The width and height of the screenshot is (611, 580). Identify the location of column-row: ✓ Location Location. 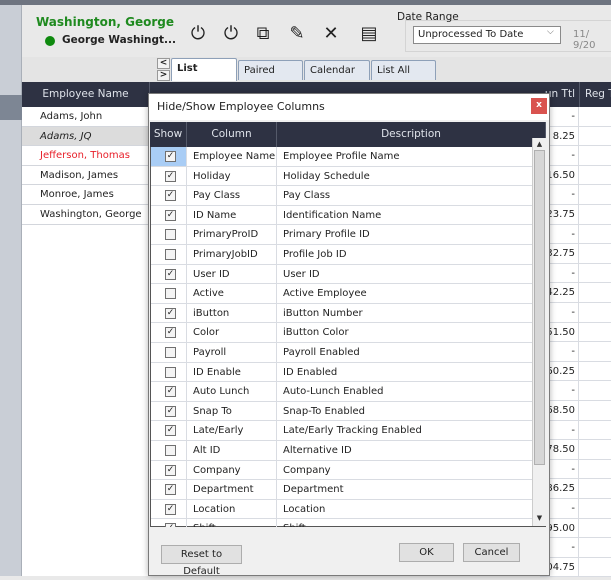
(341, 509).